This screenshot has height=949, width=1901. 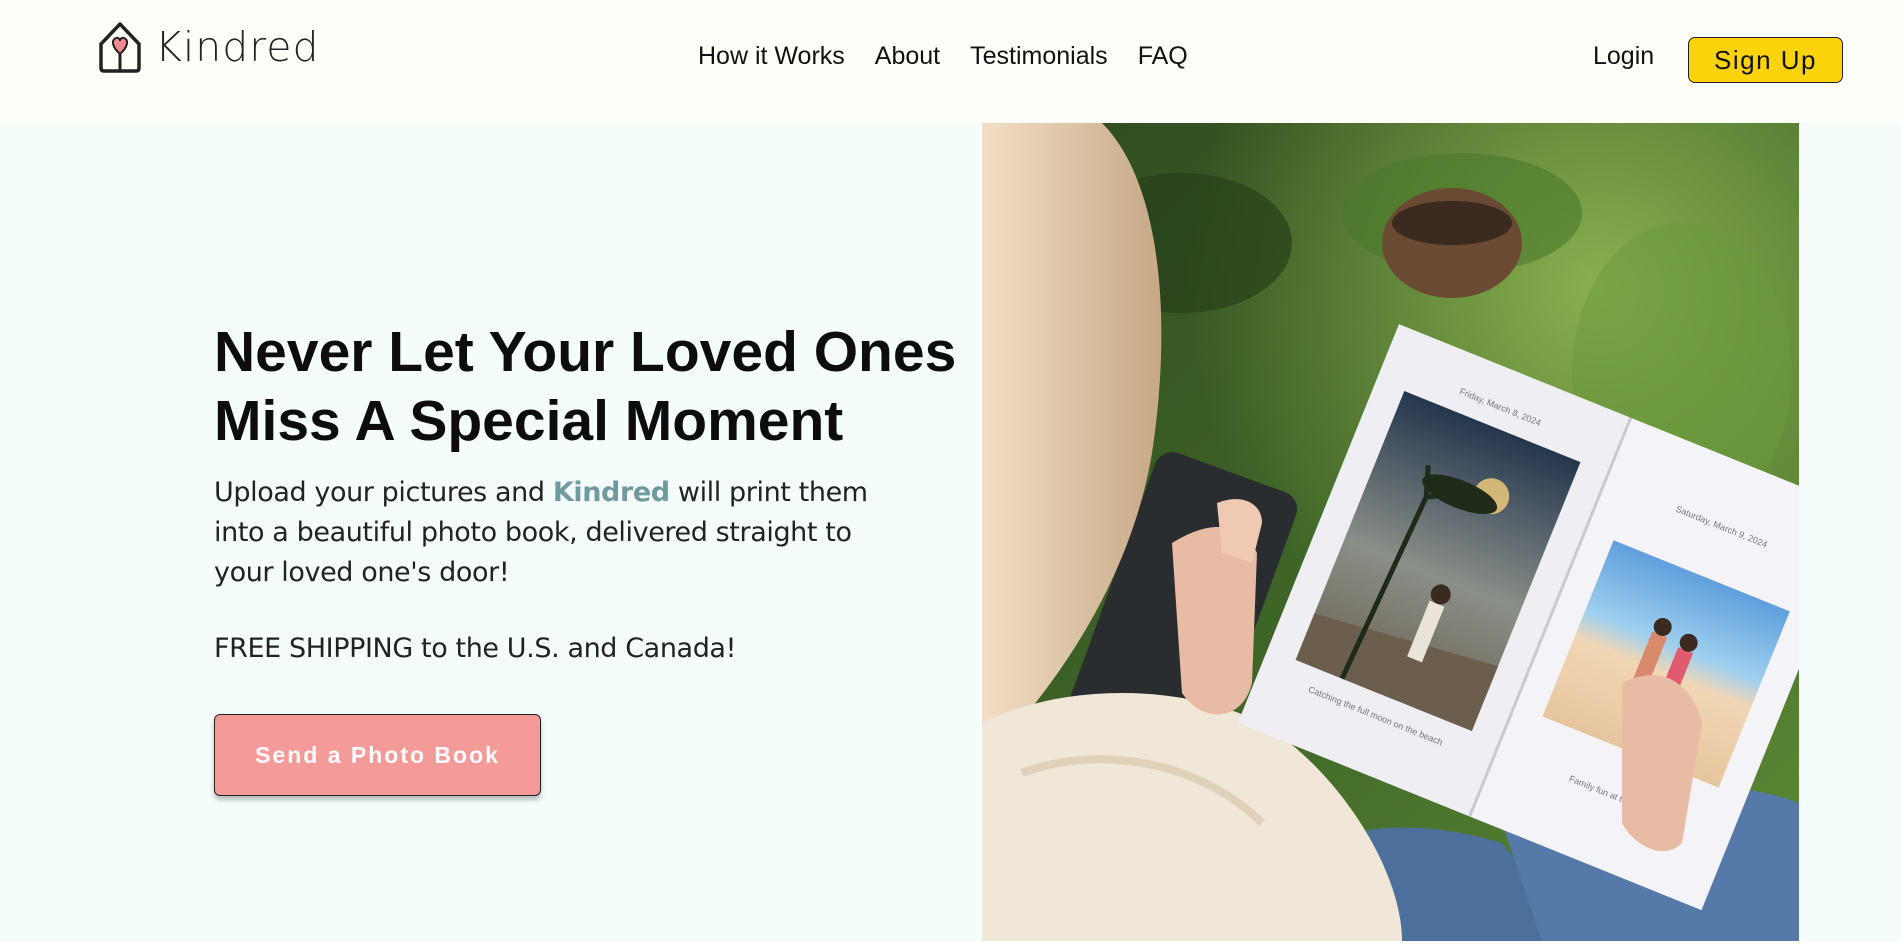 I want to click on subtitle-brand: Kindred, so click(x=611, y=492).